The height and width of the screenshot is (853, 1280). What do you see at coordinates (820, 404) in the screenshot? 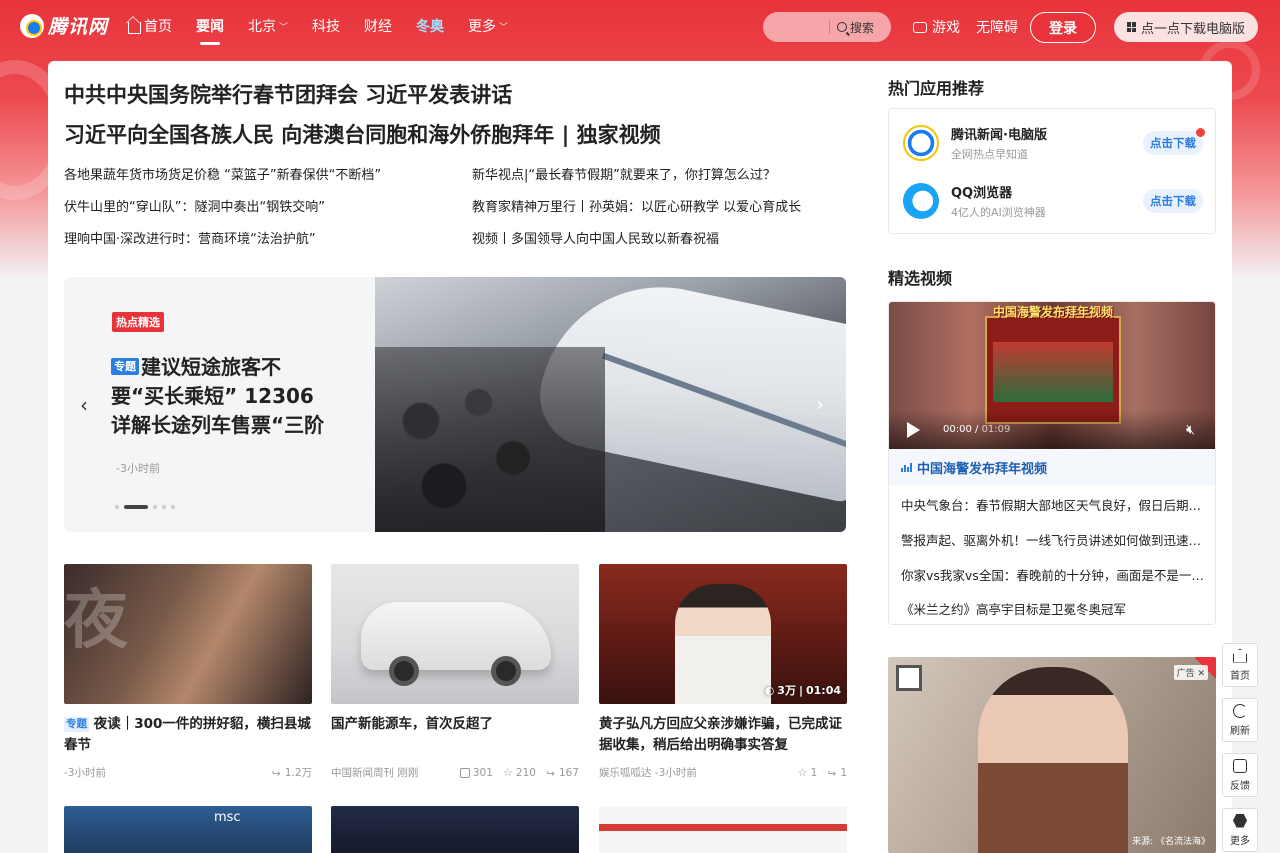
I see `chevron-right-icon: ›` at bounding box center [820, 404].